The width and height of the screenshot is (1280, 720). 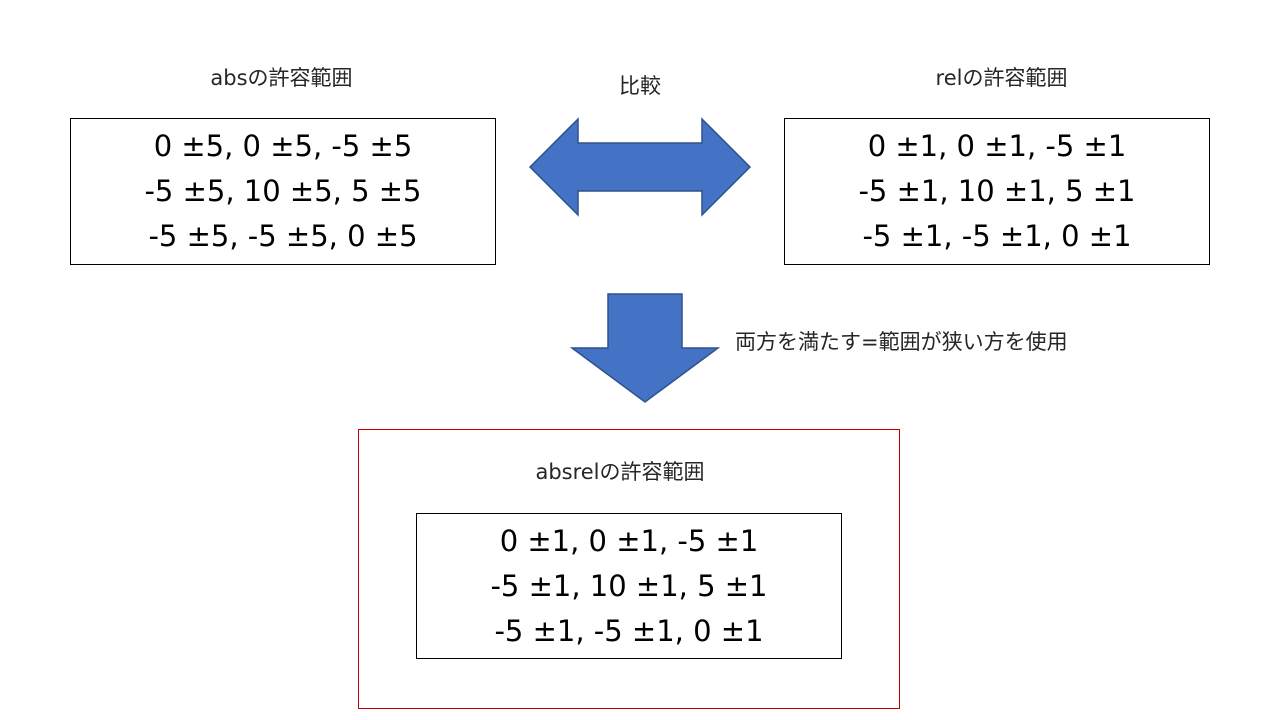 What do you see at coordinates (640, 86) in the screenshot?
I see `compare-label: 比較` at bounding box center [640, 86].